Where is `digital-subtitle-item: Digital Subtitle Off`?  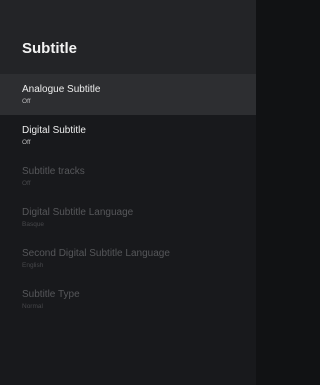 digital-subtitle-item: Digital Subtitle Off is located at coordinates (128, 135).